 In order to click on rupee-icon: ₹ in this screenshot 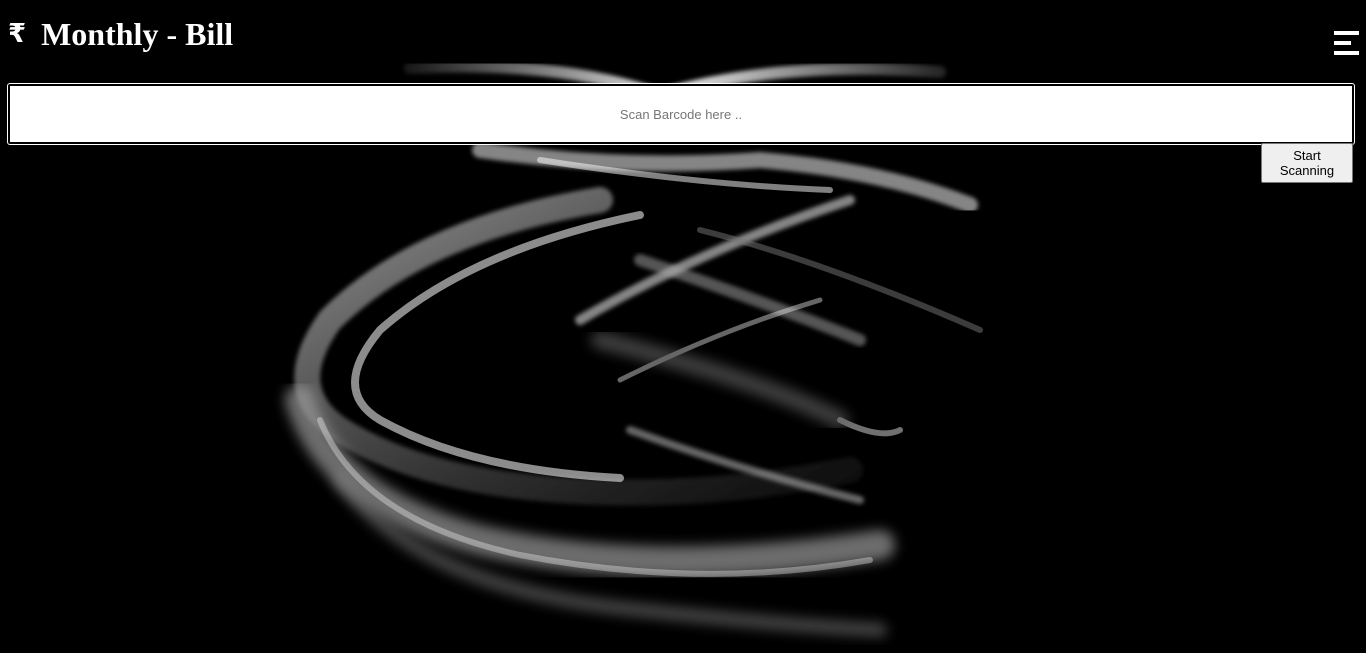, I will do `click(17, 34)`.